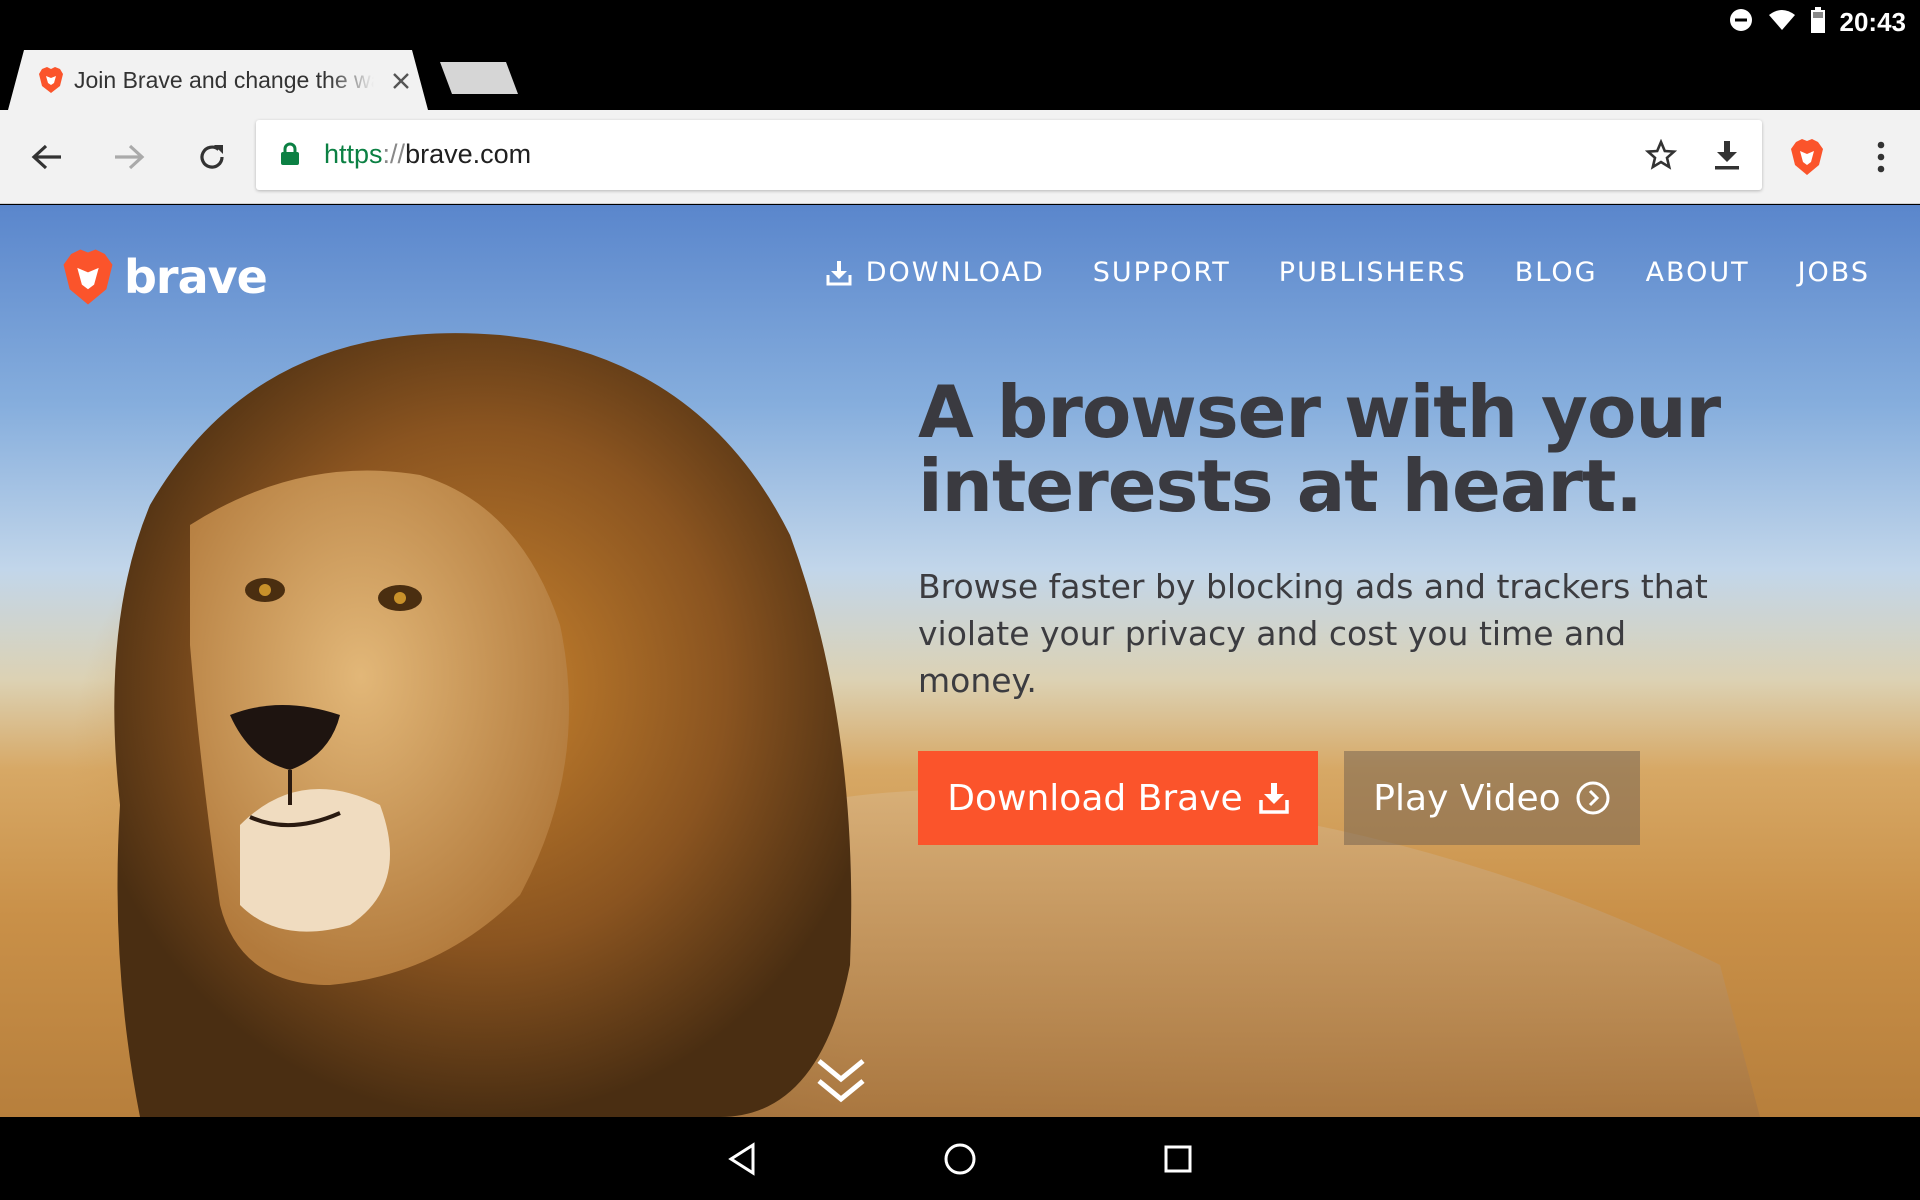 Image resolution: width=1920 pixels, height=1200 pixels. What do you see at coordinates (1818, 22) in the screenshot?
I see `battery-icon` at bounding box center [1818, 22].